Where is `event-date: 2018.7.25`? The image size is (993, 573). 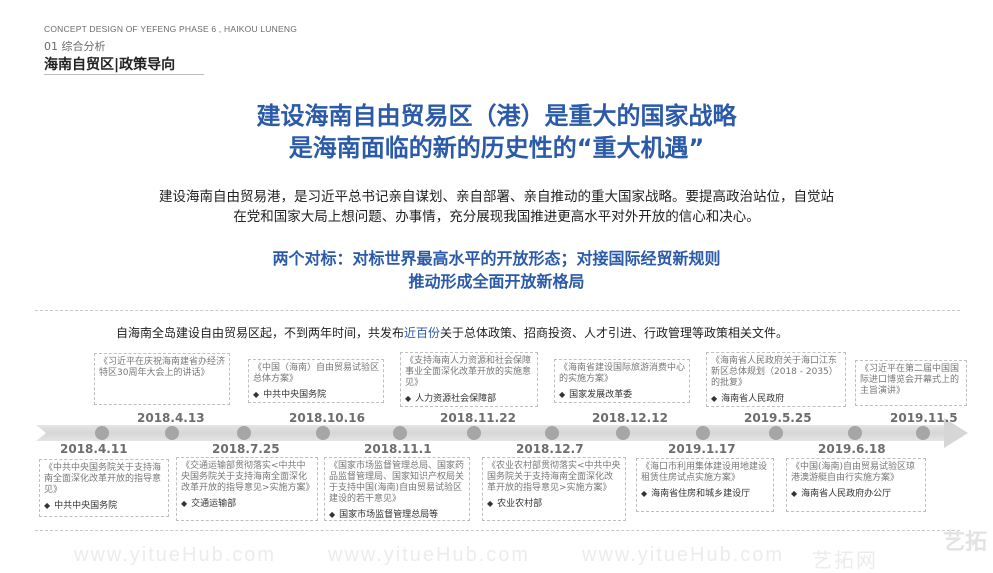 event-date: 2018.7.25 is located at coordinates (246, 449).